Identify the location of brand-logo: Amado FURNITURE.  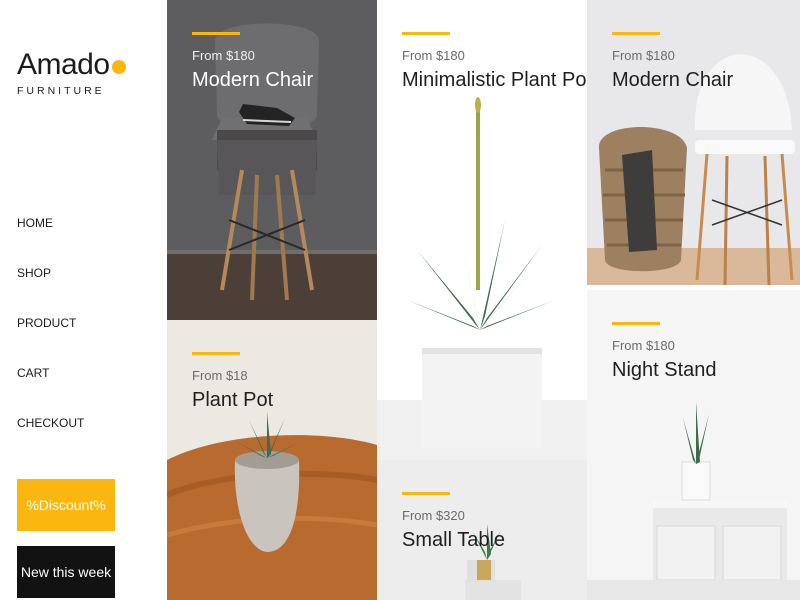
(71, 72).